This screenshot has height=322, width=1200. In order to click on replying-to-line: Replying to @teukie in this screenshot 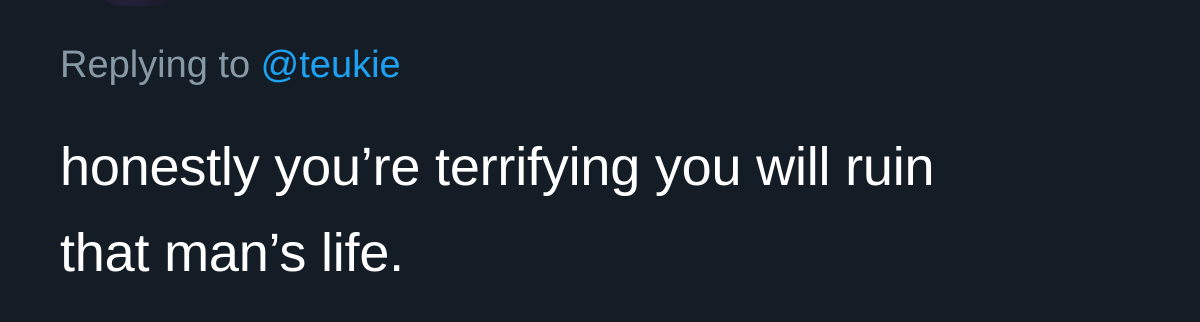, I will do `click(230, 65)`.